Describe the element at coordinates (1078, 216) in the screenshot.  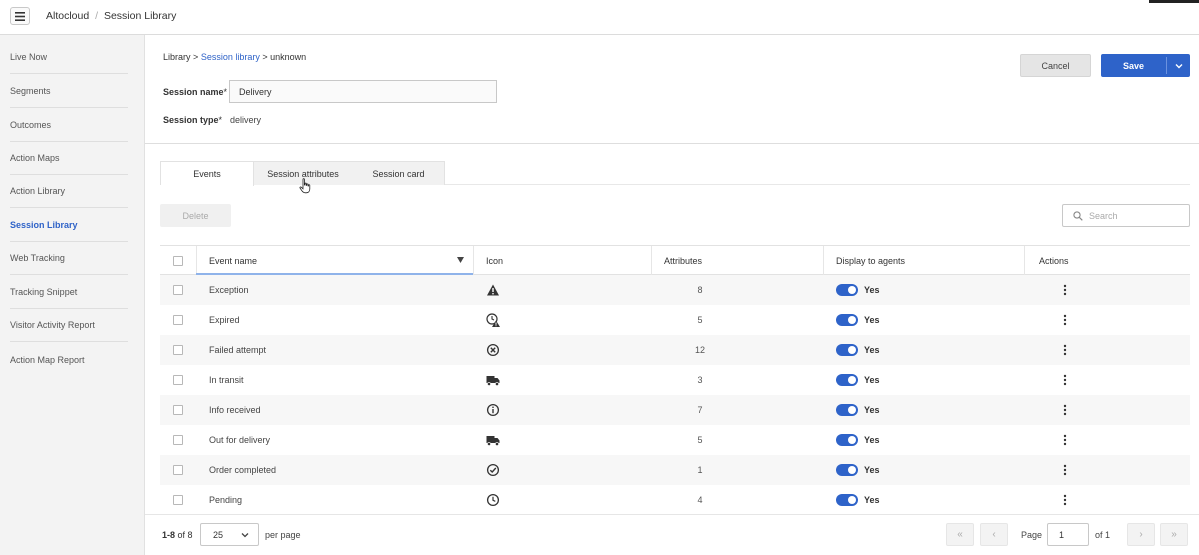
I see `search-icon` at that location.